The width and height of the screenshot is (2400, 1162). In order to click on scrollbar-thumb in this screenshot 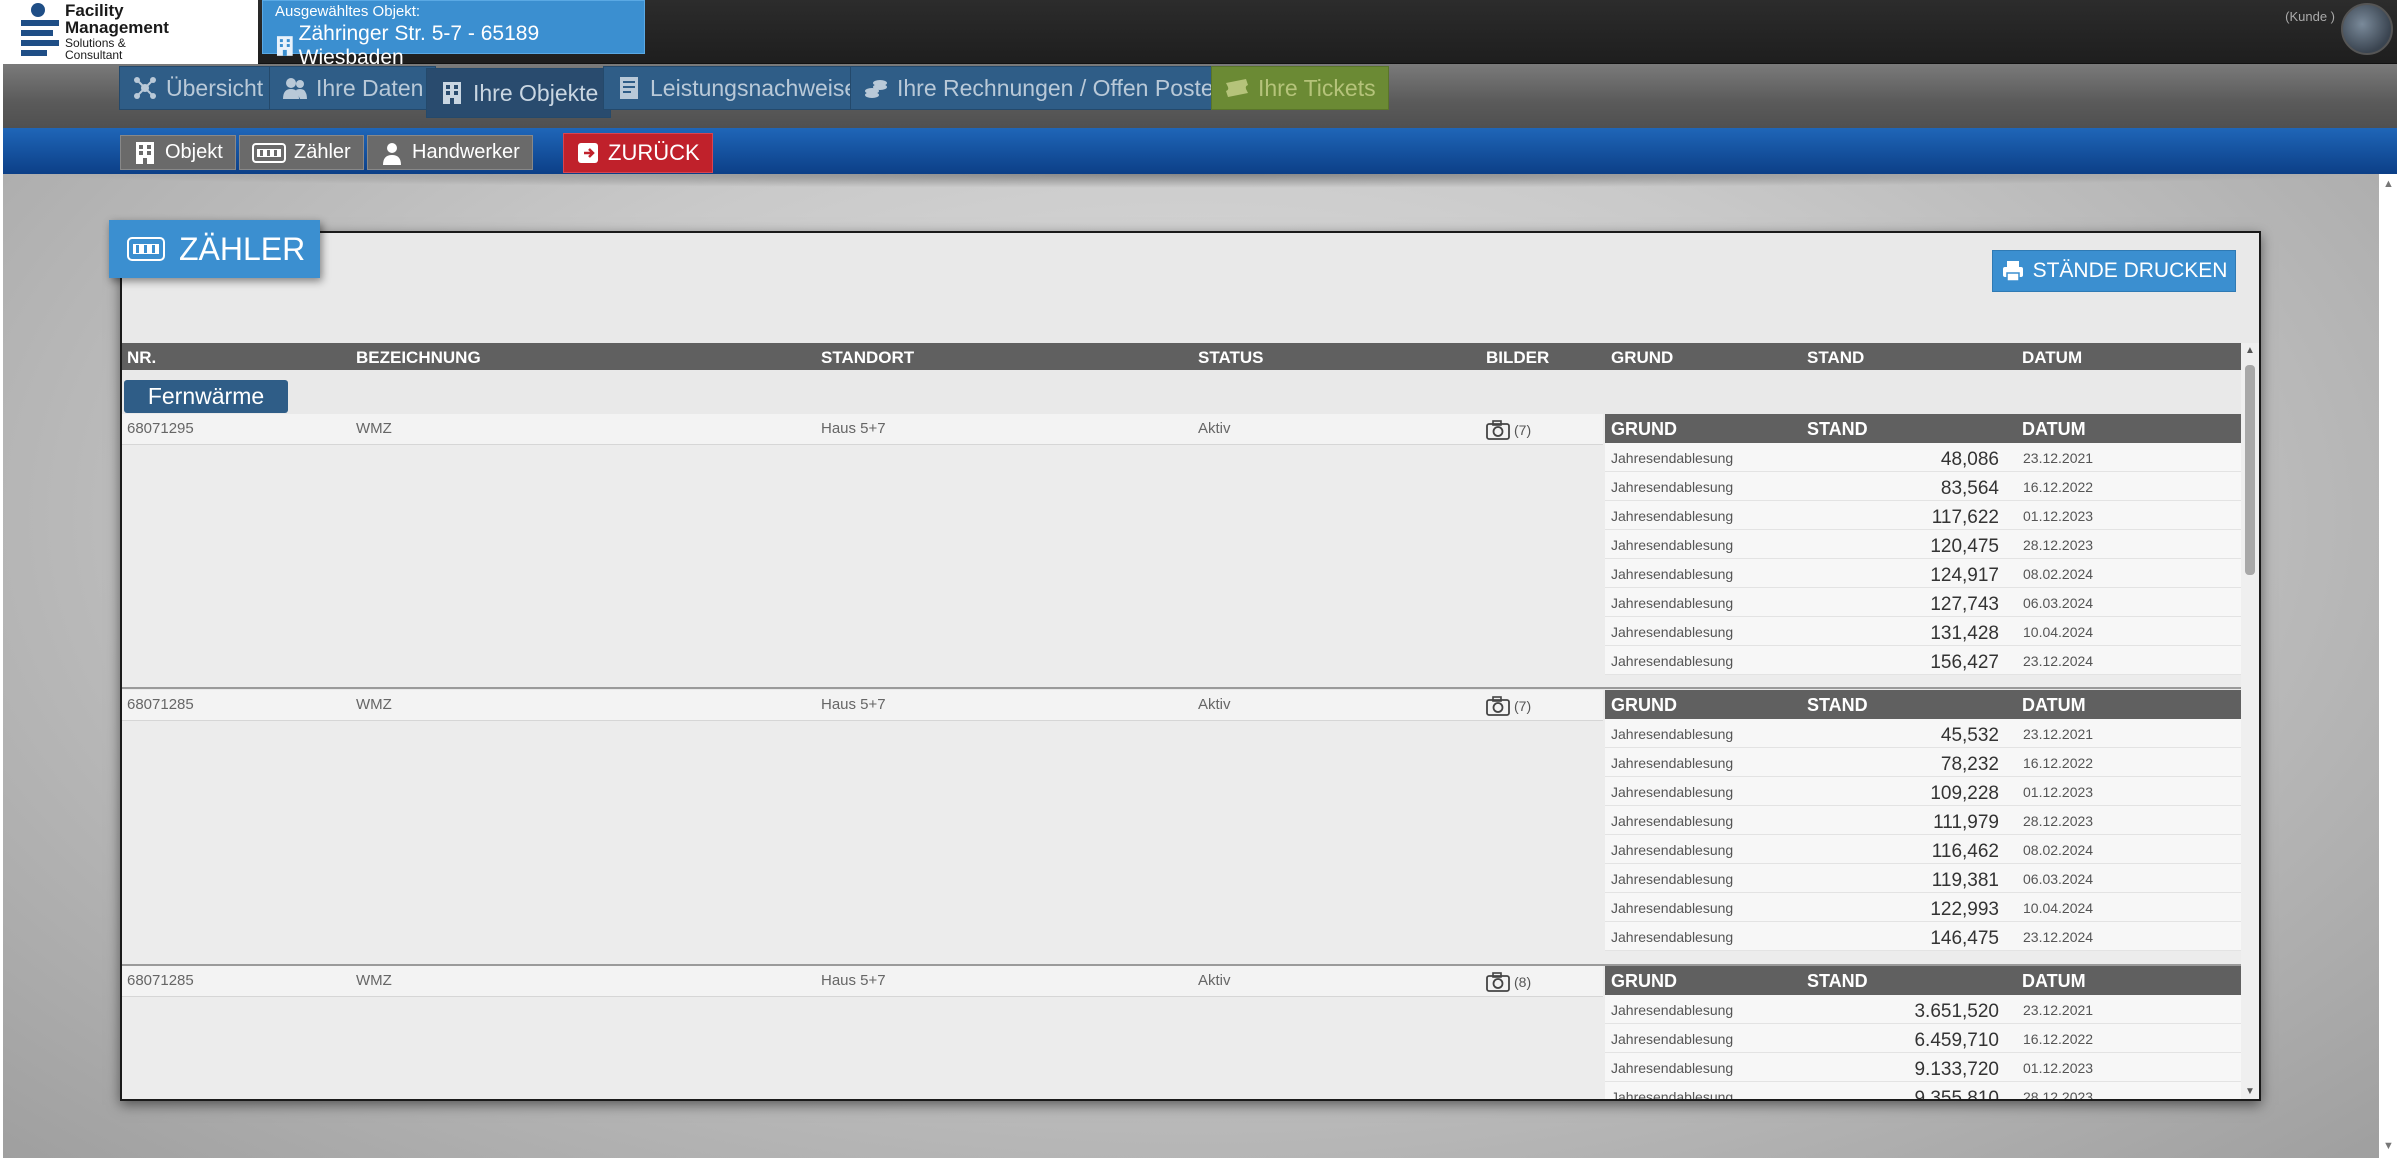, I will do `click(2250, 470)`.